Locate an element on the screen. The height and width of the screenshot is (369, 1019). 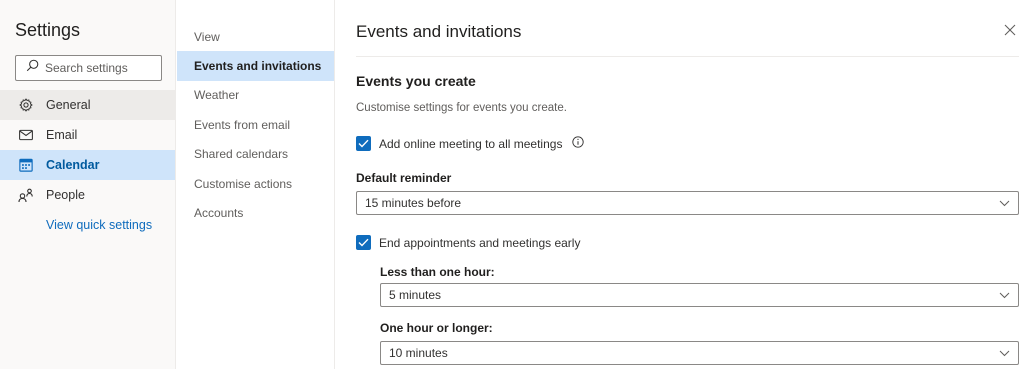
sidebar-item-email: Email is located at coordinates (87, 135).